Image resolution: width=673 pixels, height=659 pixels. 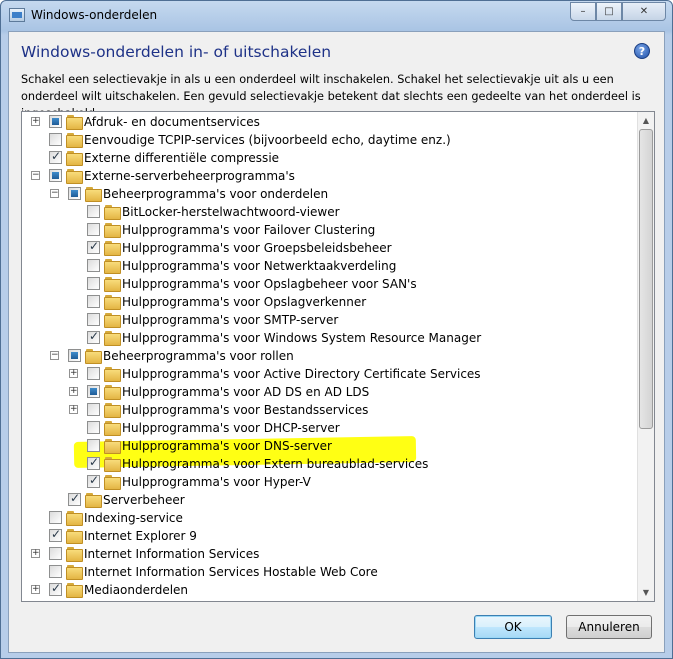 What do you see at coordinates (583, 11) in the screenshot?
I see `minimize-button: –` at bounding box center [583, 11].